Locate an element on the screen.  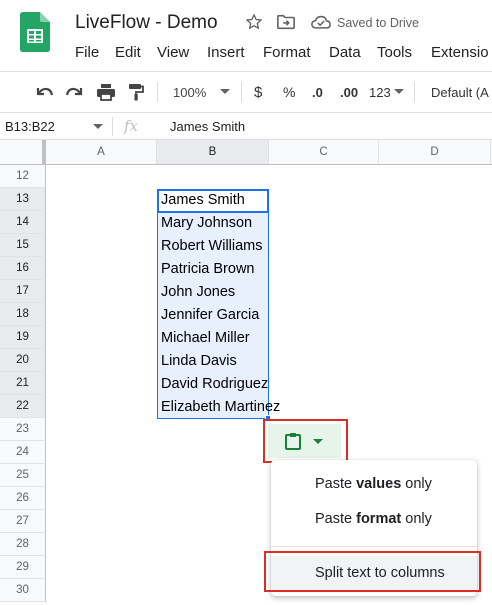
print-icon is located at coordinates (106, 92).